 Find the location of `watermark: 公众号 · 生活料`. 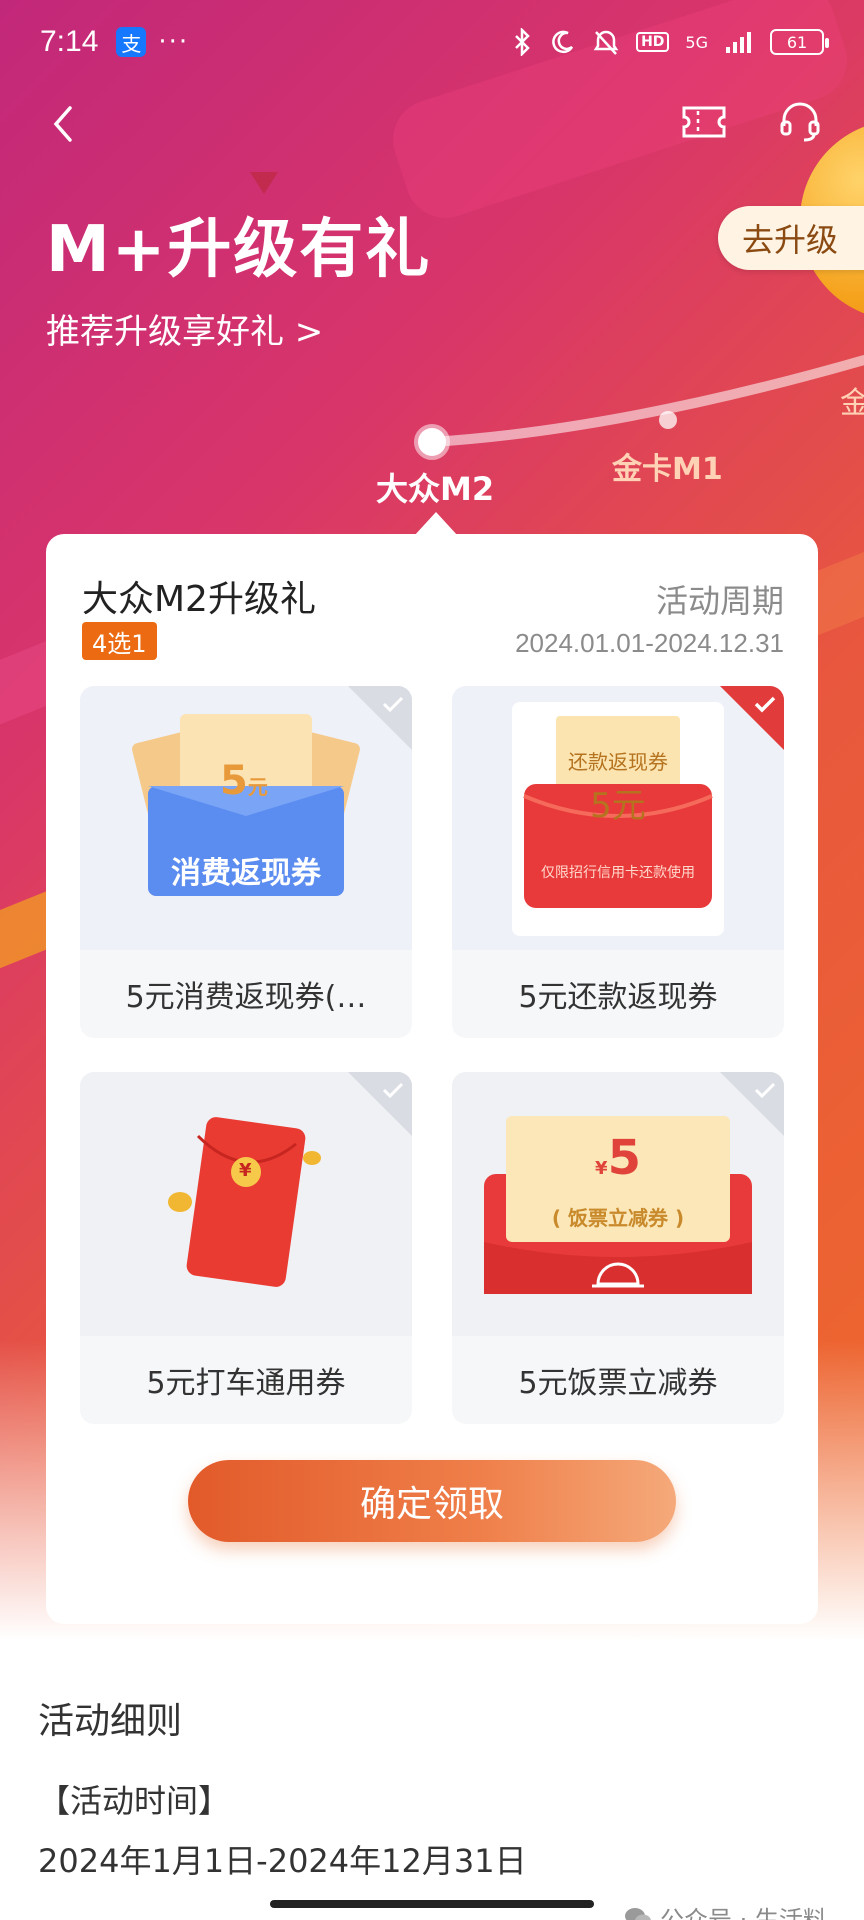

watermark: 公众号 · 生活料 is located at coordinates (725, 1910).